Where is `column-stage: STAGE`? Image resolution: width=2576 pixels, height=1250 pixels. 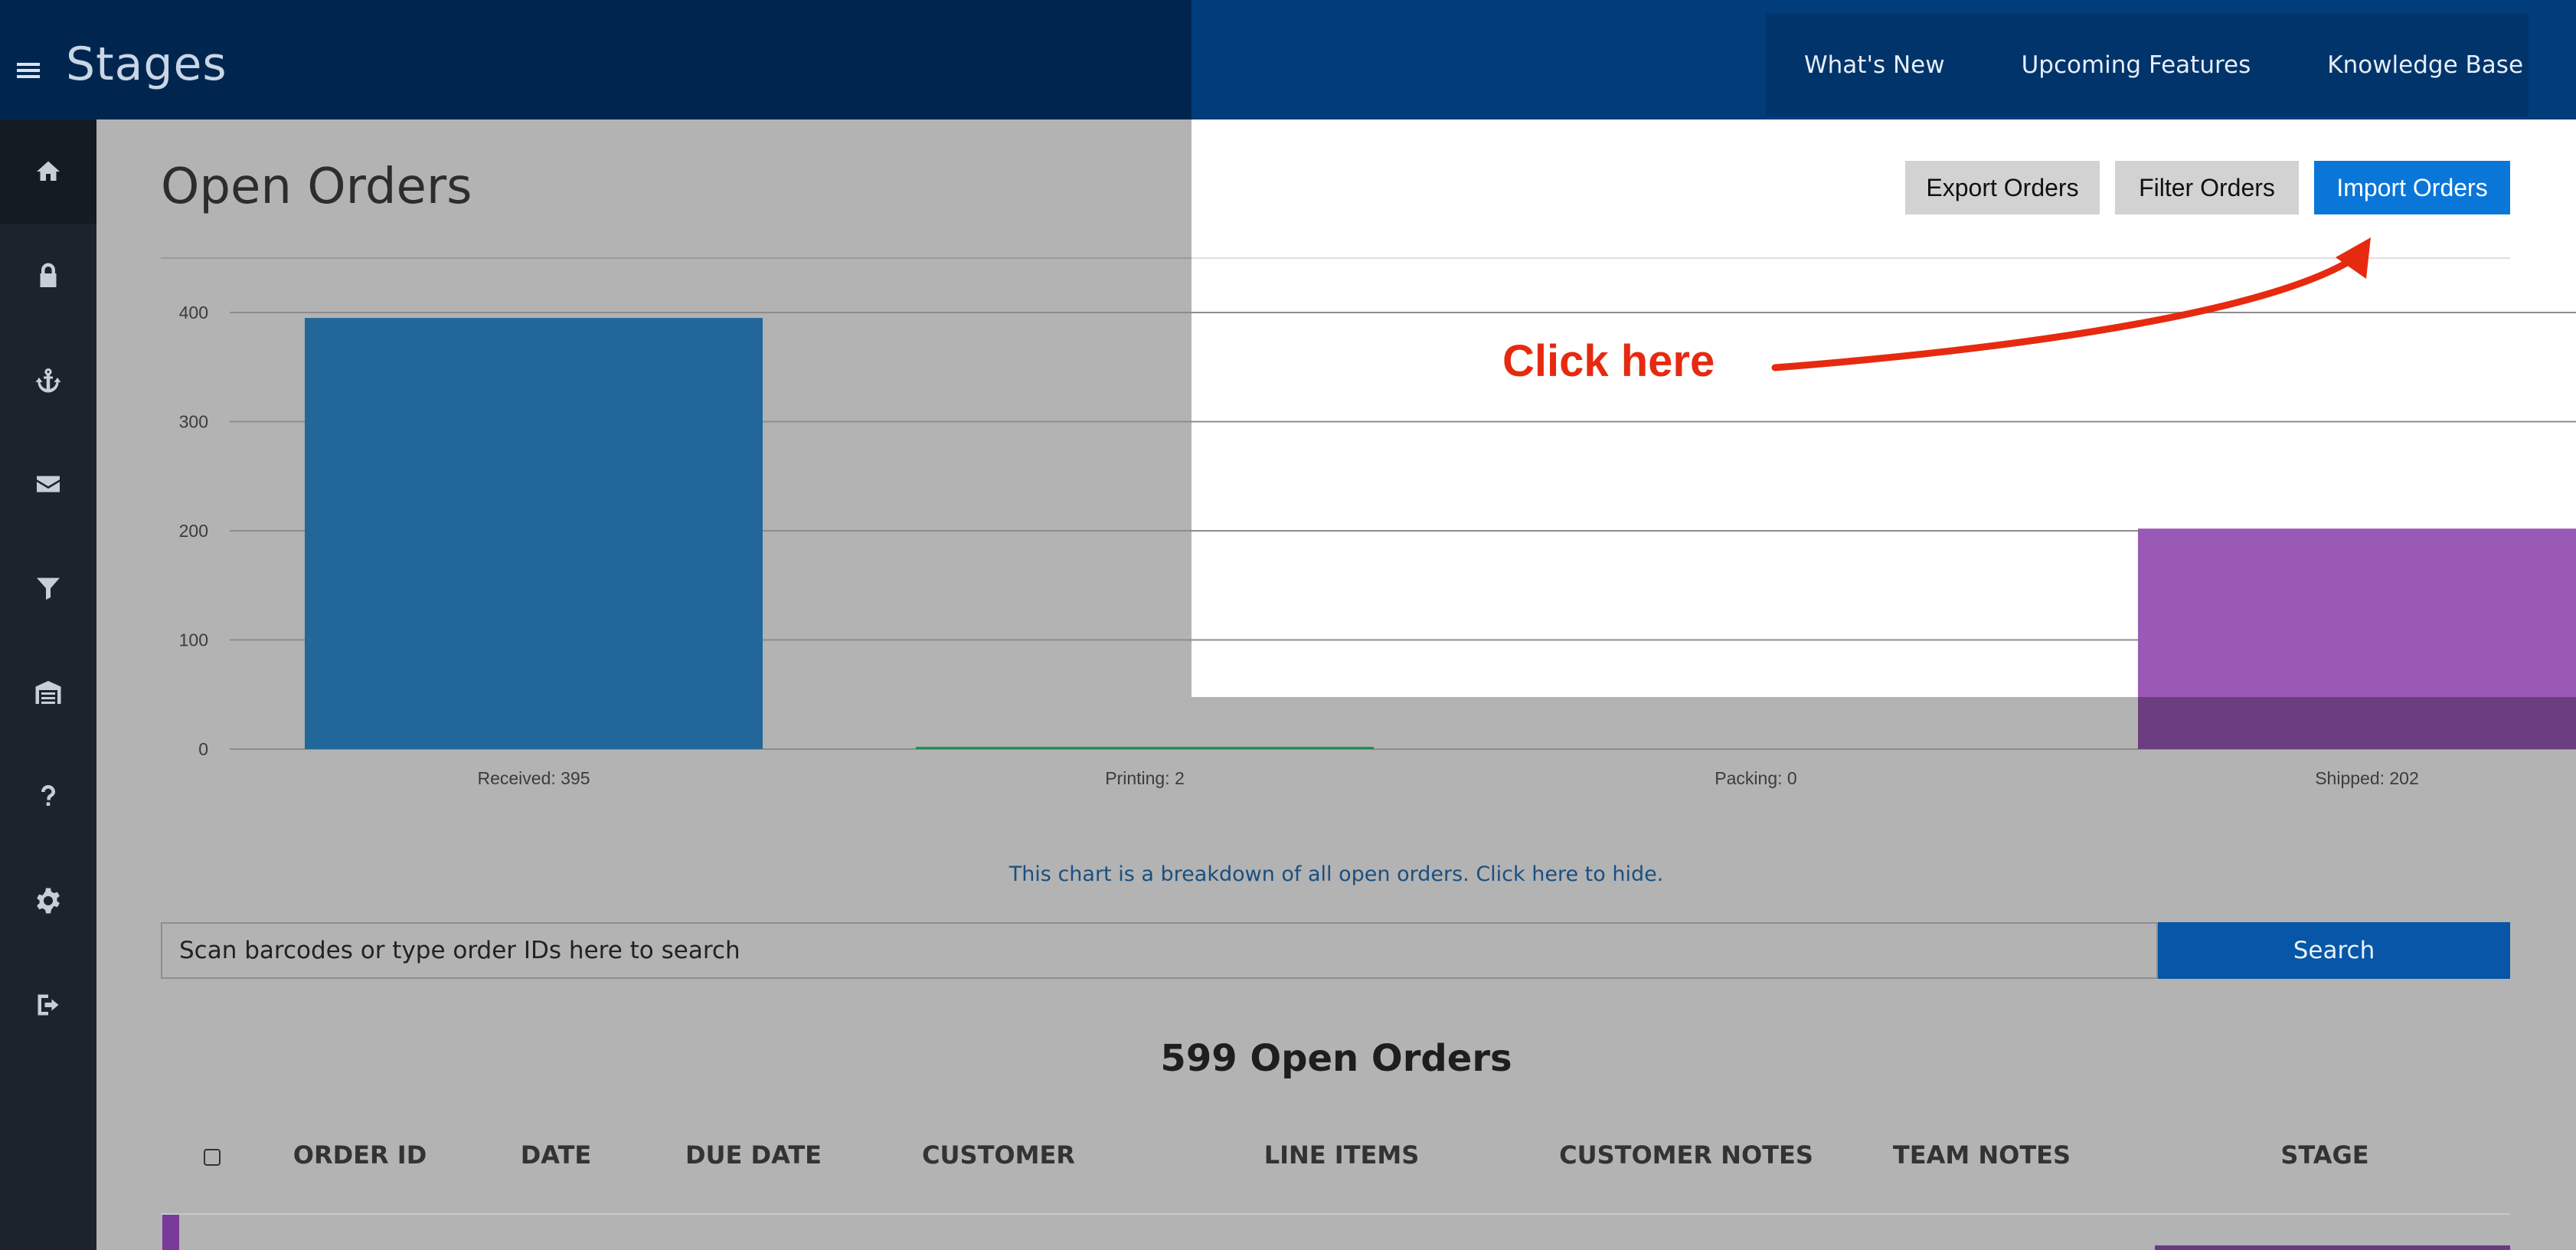
column-stage: STAGE is located at coordinates (2324, 1155).